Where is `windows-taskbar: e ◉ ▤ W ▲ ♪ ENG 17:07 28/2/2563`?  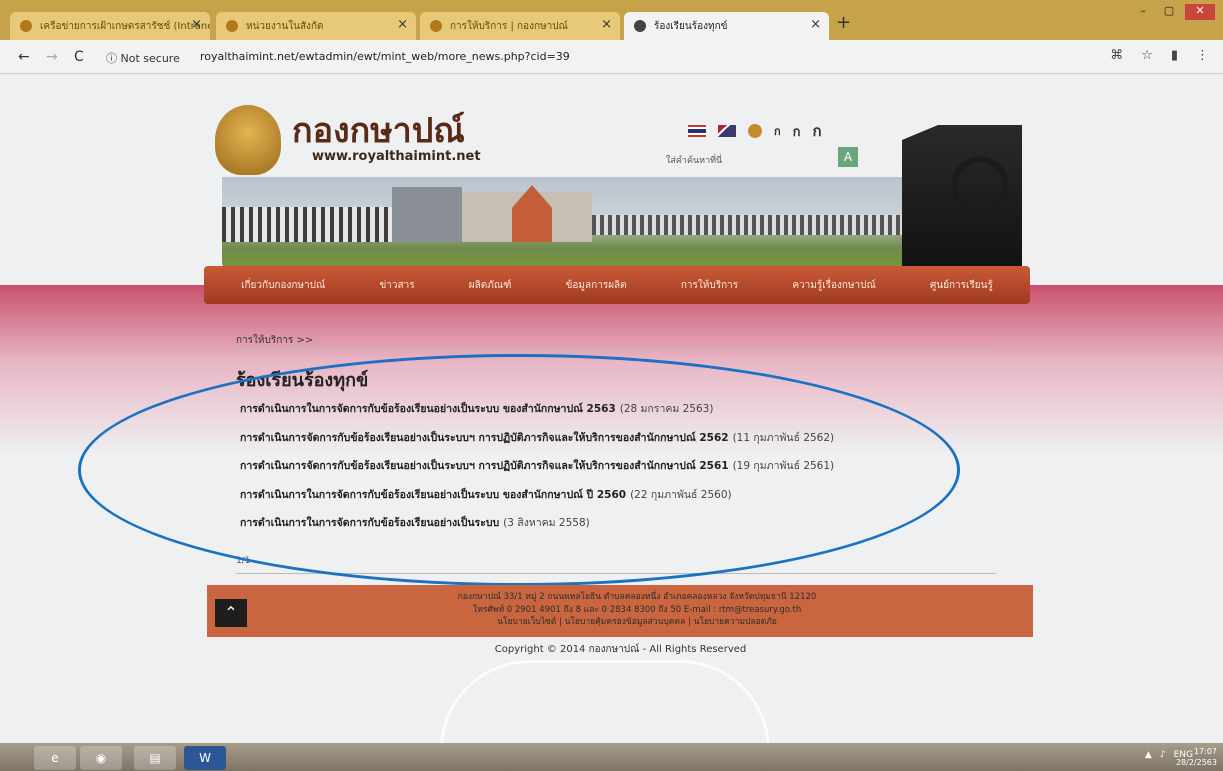 windows-taskbar: e ◉ ▤ W ▲ ♪ ENG 17:07 28/2/2563 is located at coordinates (611, 757).